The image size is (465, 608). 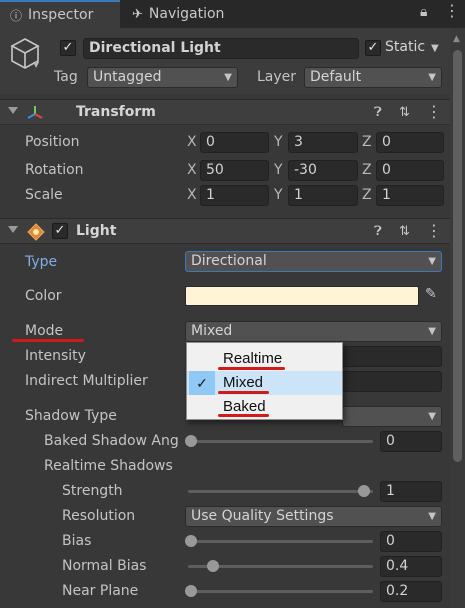 I want to click on near-plane-track, so click(x=280, y=591).